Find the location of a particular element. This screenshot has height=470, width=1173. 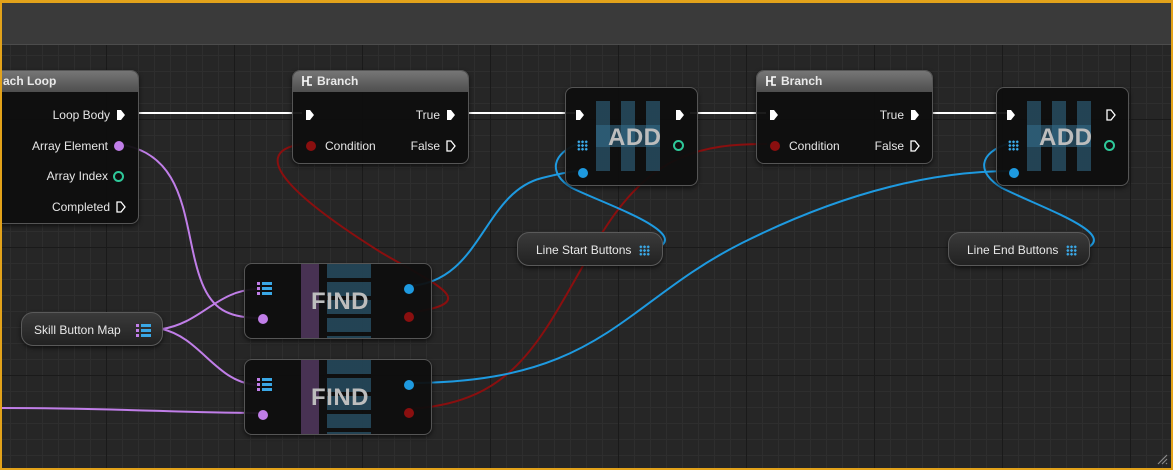

branch-2-condition-pin is located at coordinates (775, 146).